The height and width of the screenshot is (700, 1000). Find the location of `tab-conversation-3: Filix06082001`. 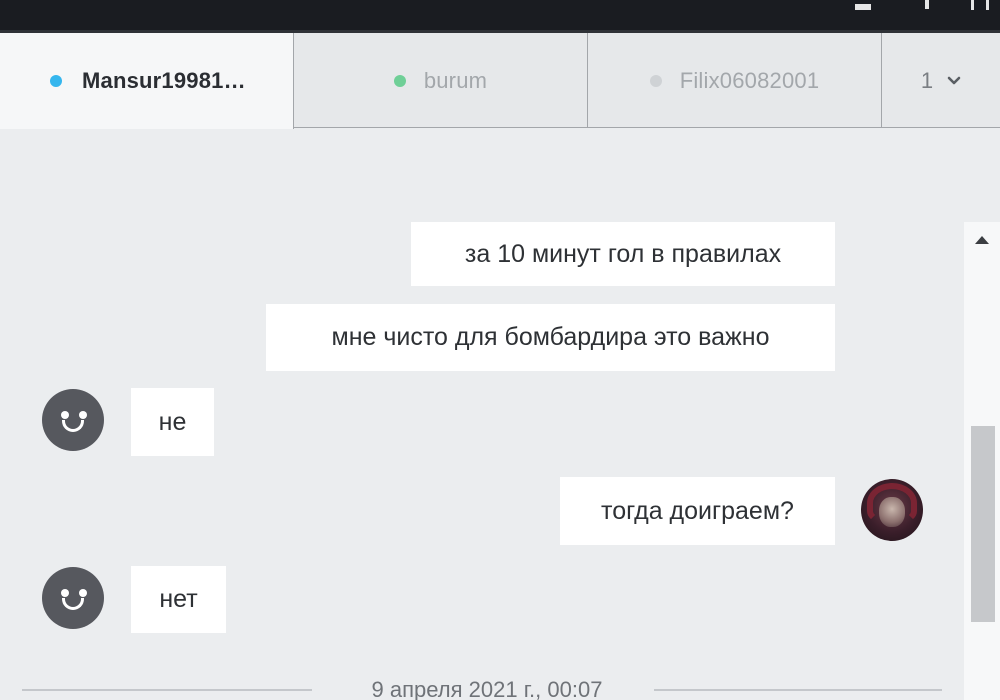

tab-conversation-3: Filix06082001 is located at coordinates (735, 80).